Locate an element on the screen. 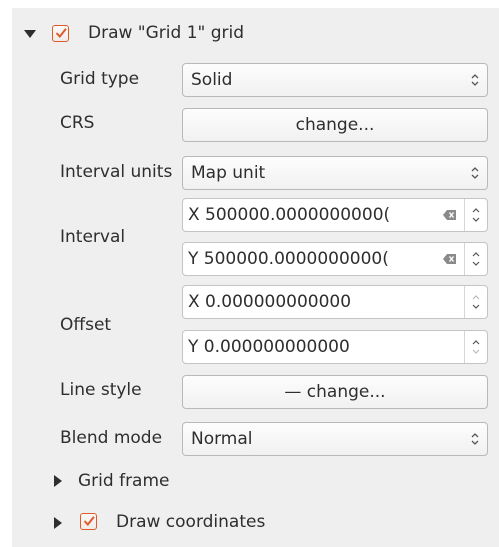  draw-grid-checkbox is located at coordinates (60, 33).